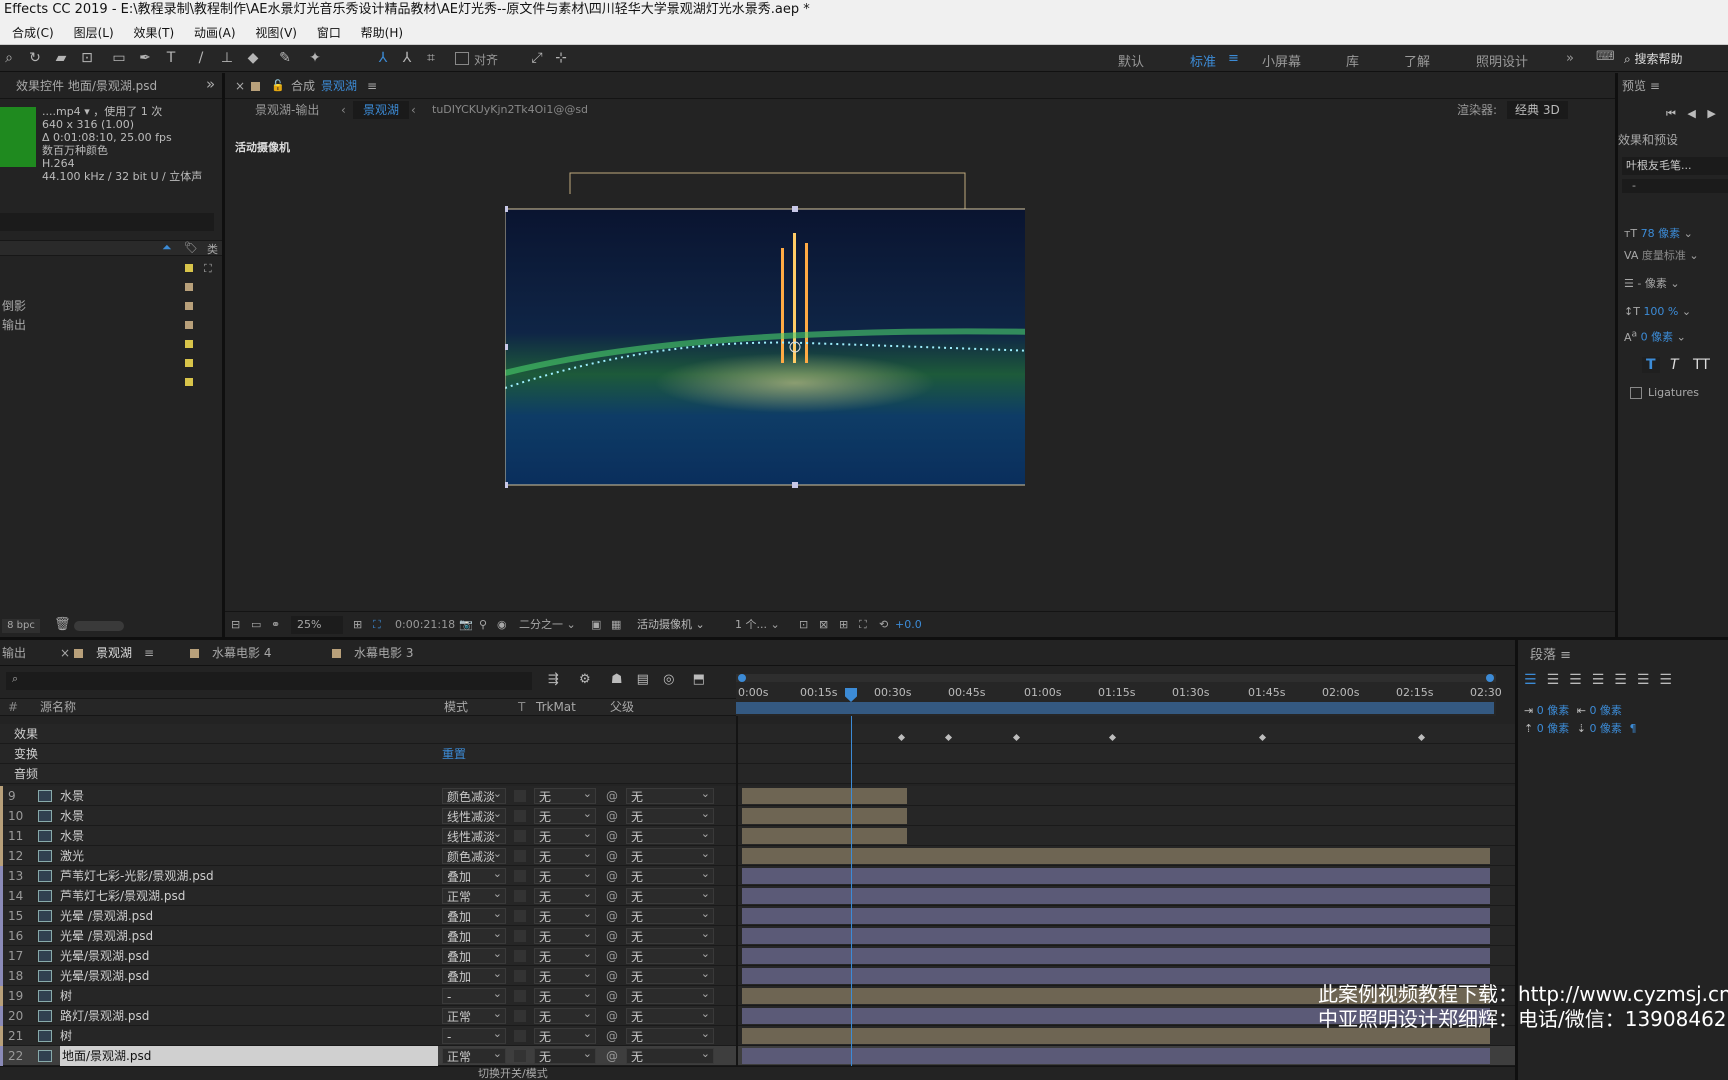  I want to click on panel-expand-icon: », so click(210, 84).